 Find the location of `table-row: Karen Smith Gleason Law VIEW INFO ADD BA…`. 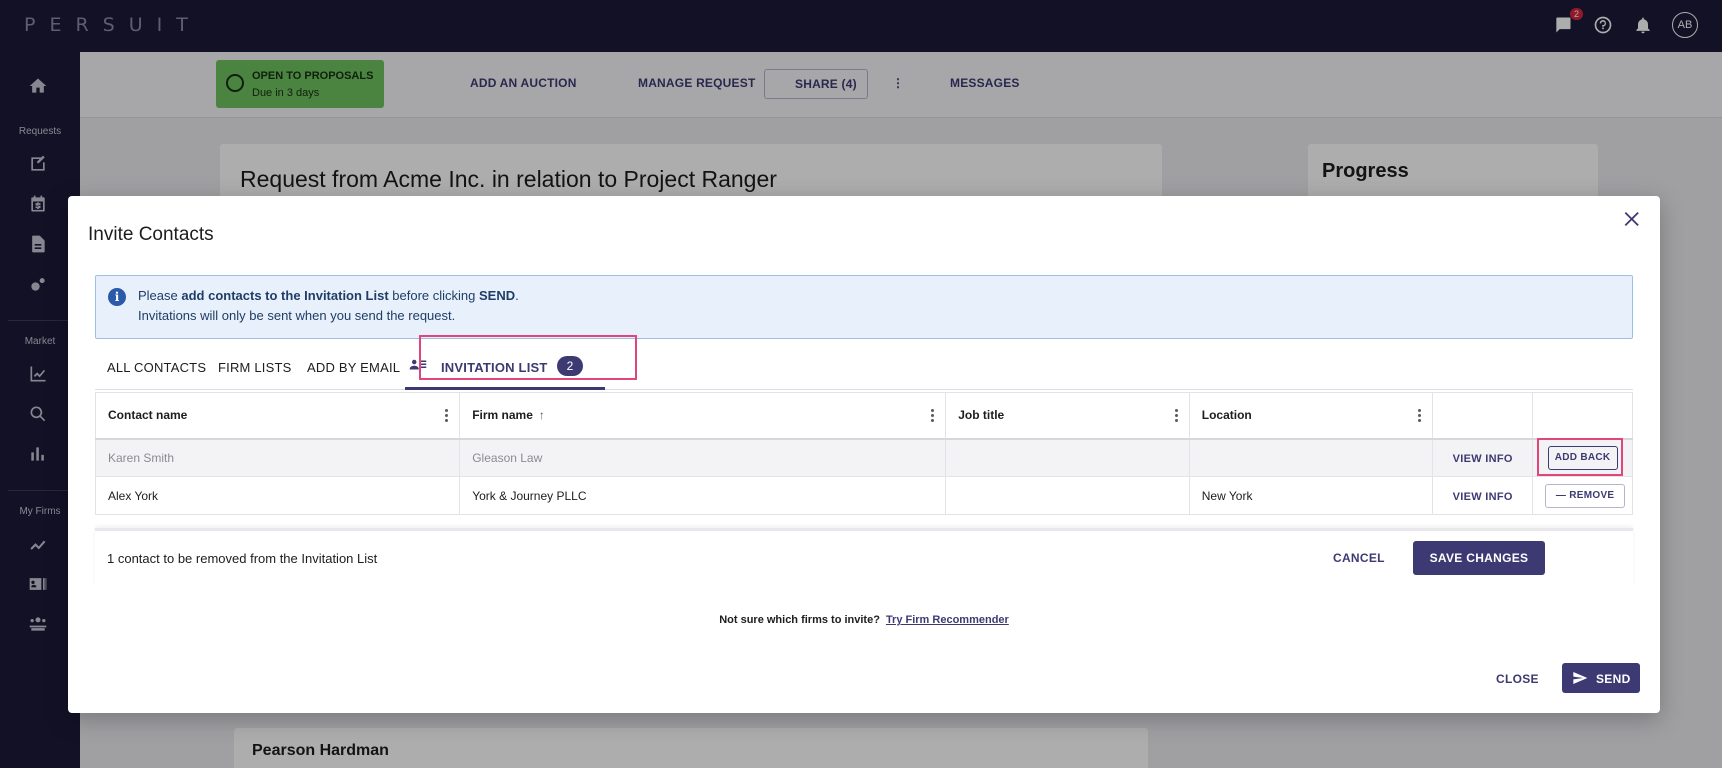

table-row: Karen Smith Gleason Law VIEW INFO ADD BA… is located at coordinates (863, 457).